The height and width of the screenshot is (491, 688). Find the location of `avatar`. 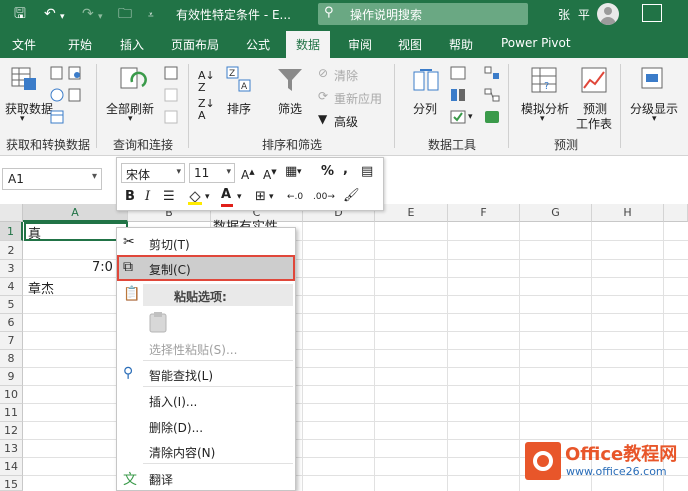

avatar is located at coordinates (608, 14).